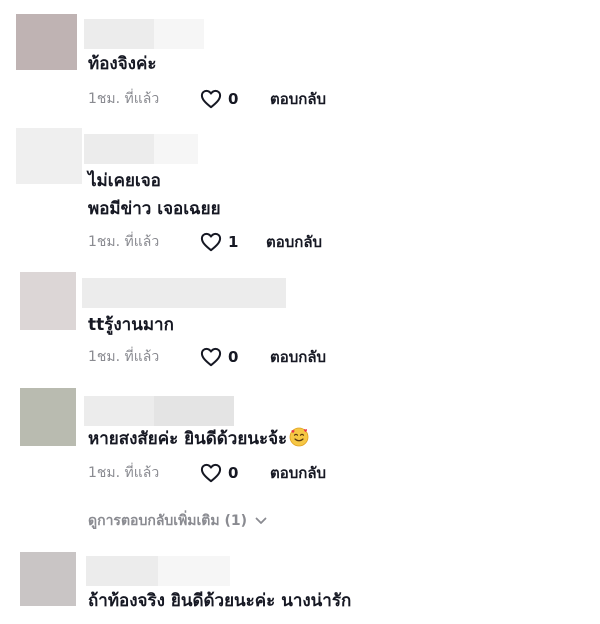  What do you see at coordinates (220, 601) in the screenshot?
I see `comment-text: ถ้าท้องจริง ยินดีด้วยนะค่ะ นางน่ารัก` at bounding box center [220, 601].